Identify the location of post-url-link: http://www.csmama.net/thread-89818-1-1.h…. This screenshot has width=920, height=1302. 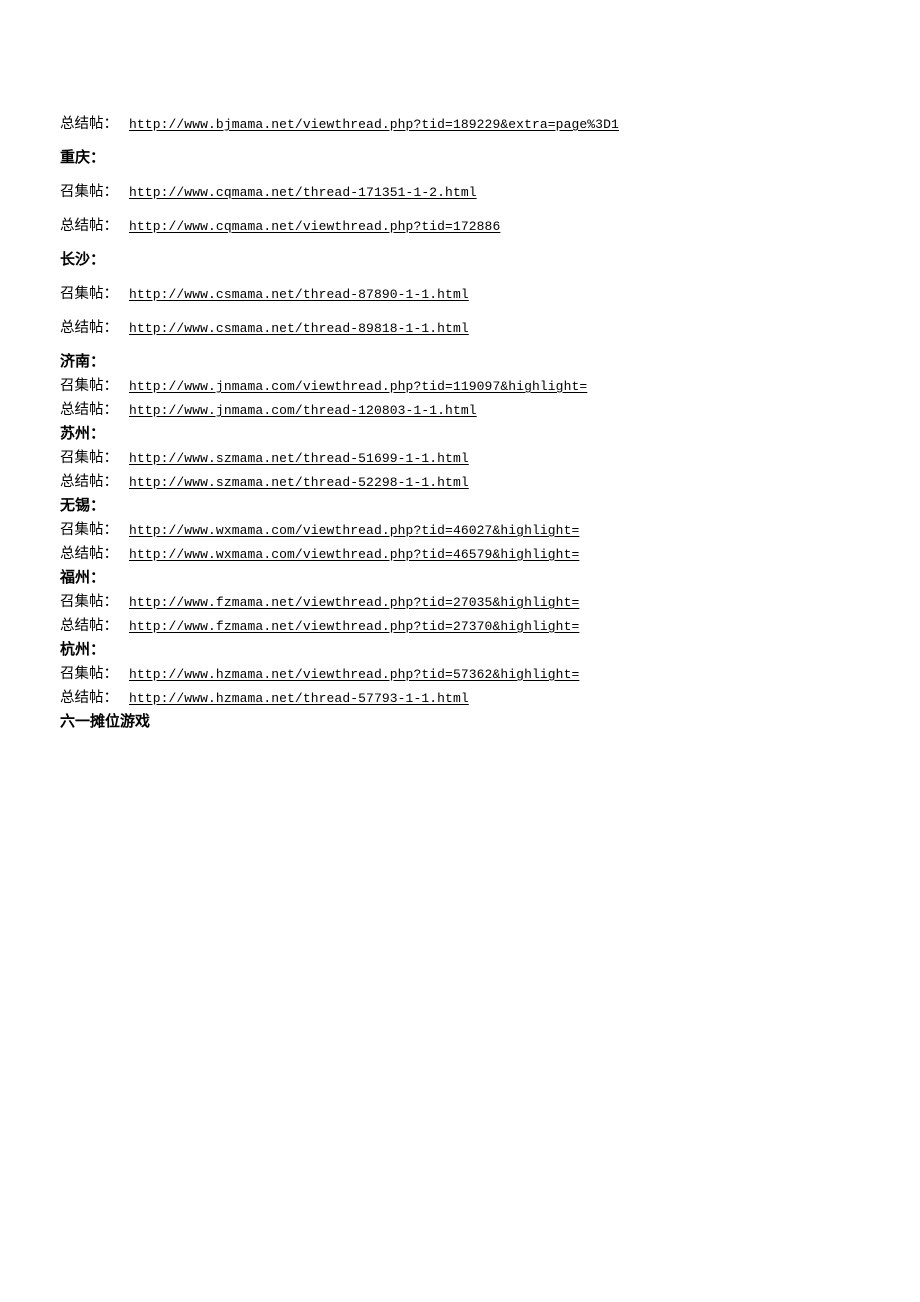
(299, 328).